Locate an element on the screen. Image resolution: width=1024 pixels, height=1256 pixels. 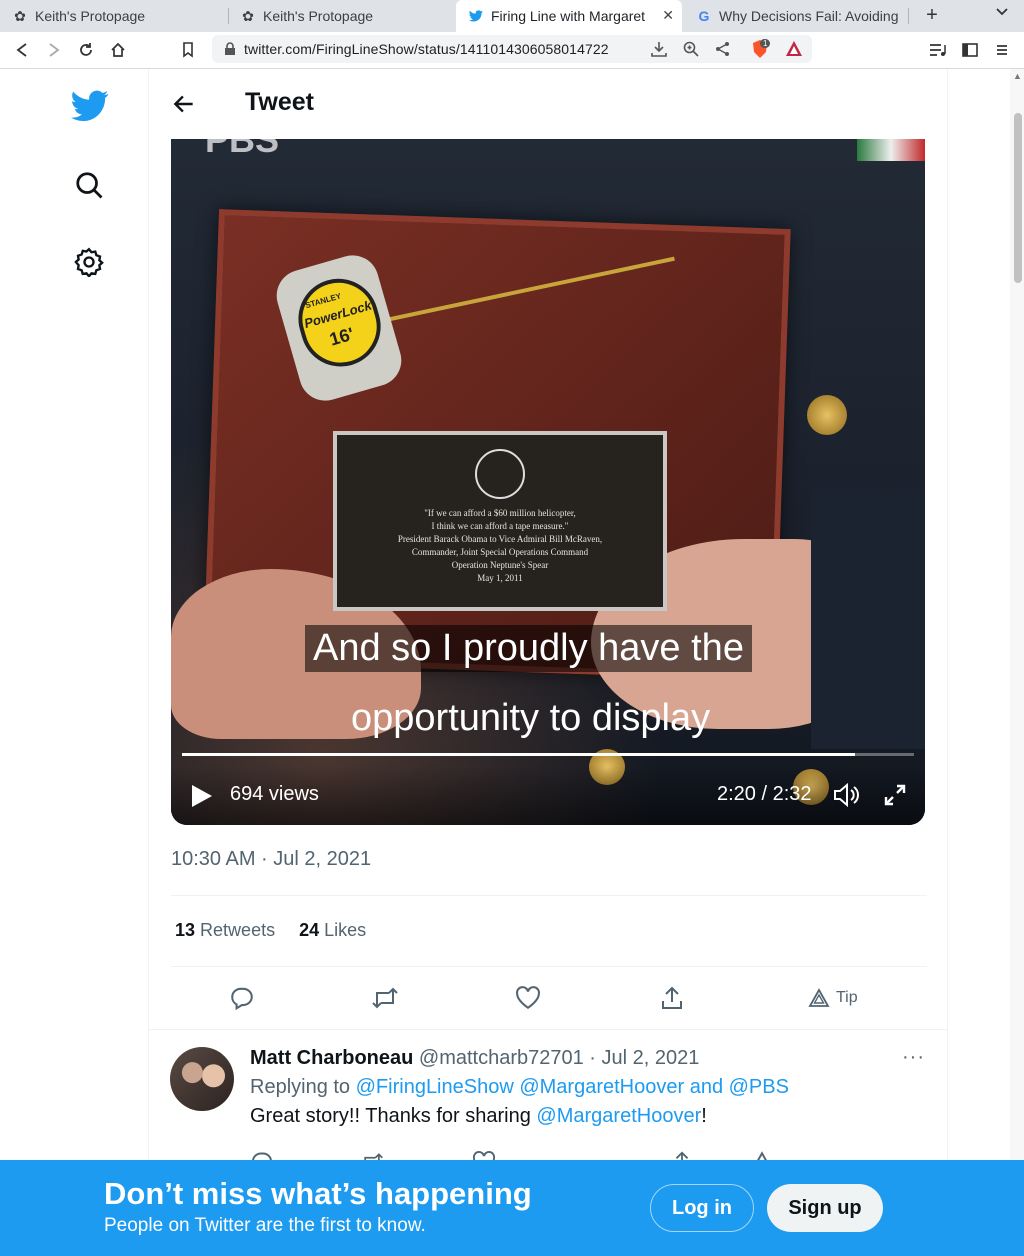
tab-protopage-1: ✿ Keith's Protopage is located at coordinates (113, 16).